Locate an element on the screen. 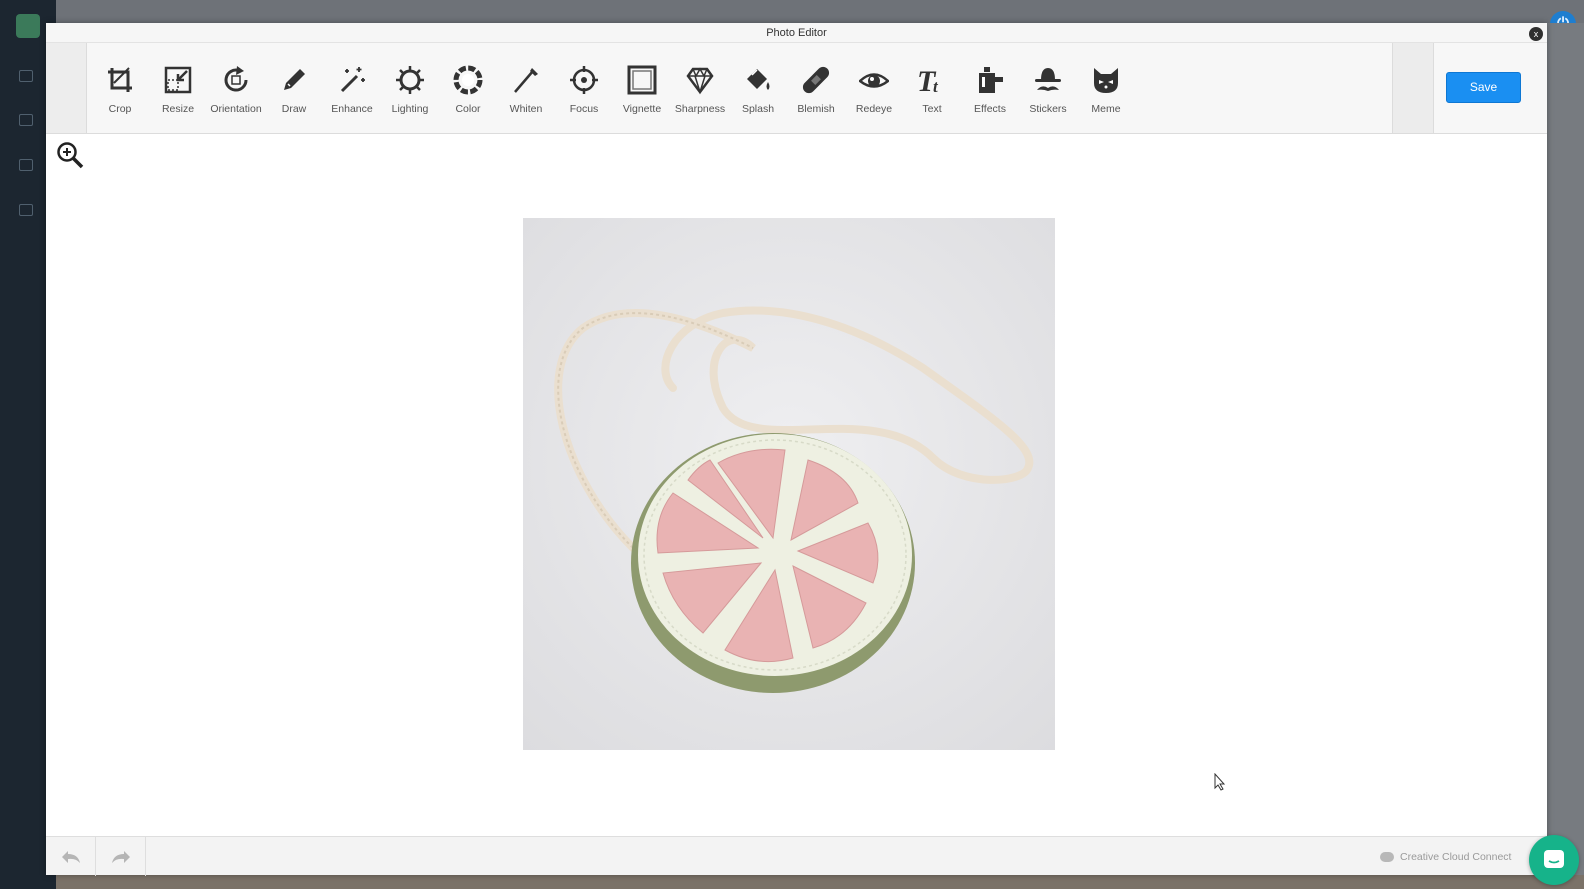 This screenshot has width=1584, height=889. tool-meme: Meme is located at coordinates (1106, 88).